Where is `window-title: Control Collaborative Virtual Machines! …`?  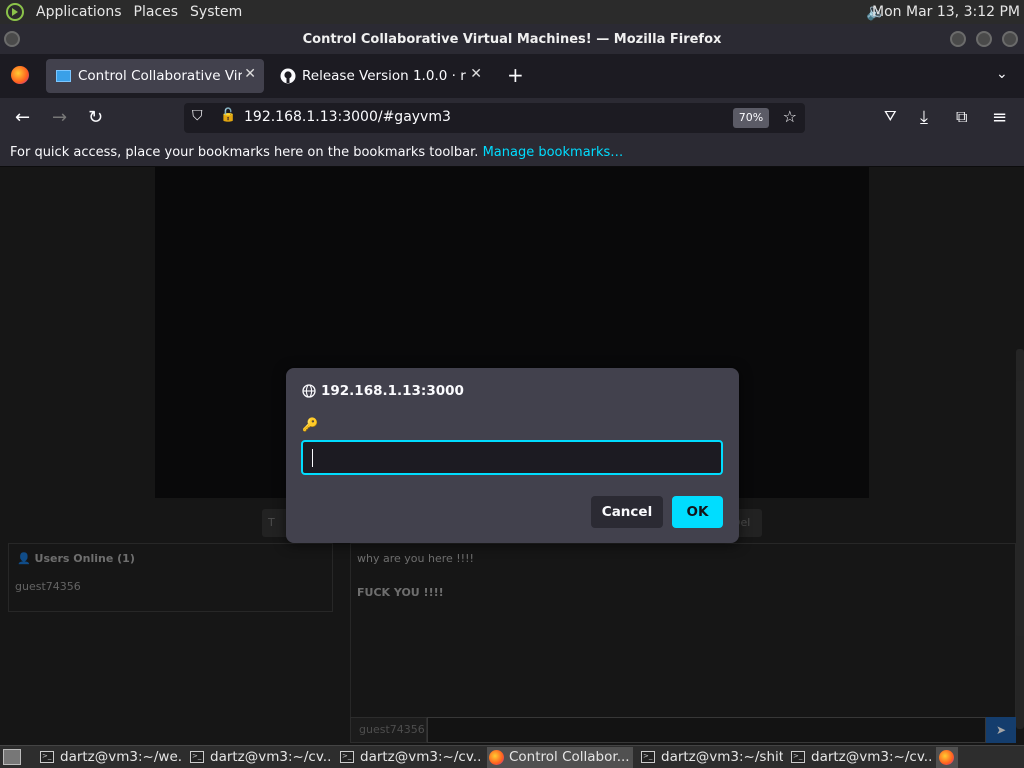
window-title: Control Collaborative Virtual Machines! … is located at coordinates (512, 39).